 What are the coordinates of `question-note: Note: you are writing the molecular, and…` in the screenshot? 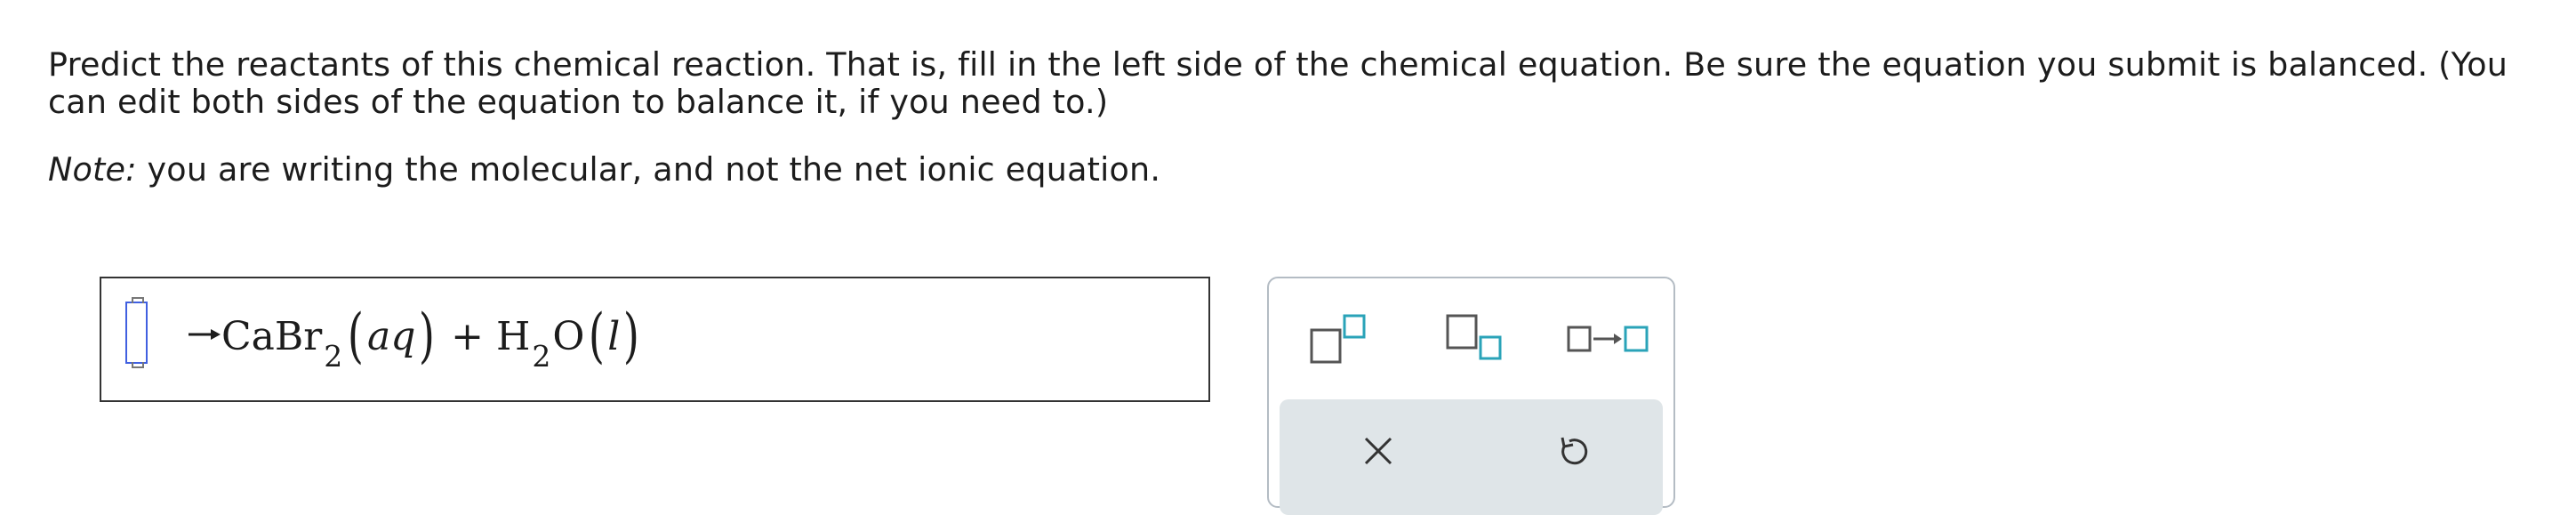 It's located at (604, 170).